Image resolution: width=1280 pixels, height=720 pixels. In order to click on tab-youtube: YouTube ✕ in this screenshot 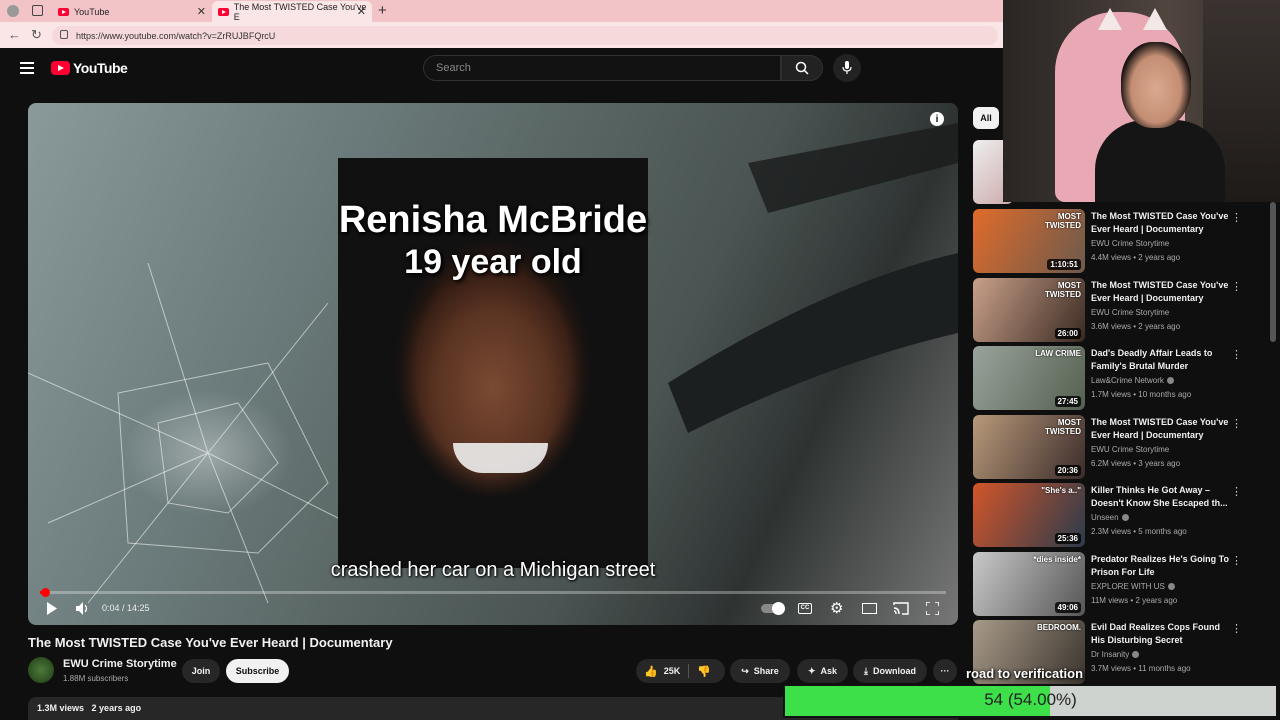, I will do `click(132, 11)`.